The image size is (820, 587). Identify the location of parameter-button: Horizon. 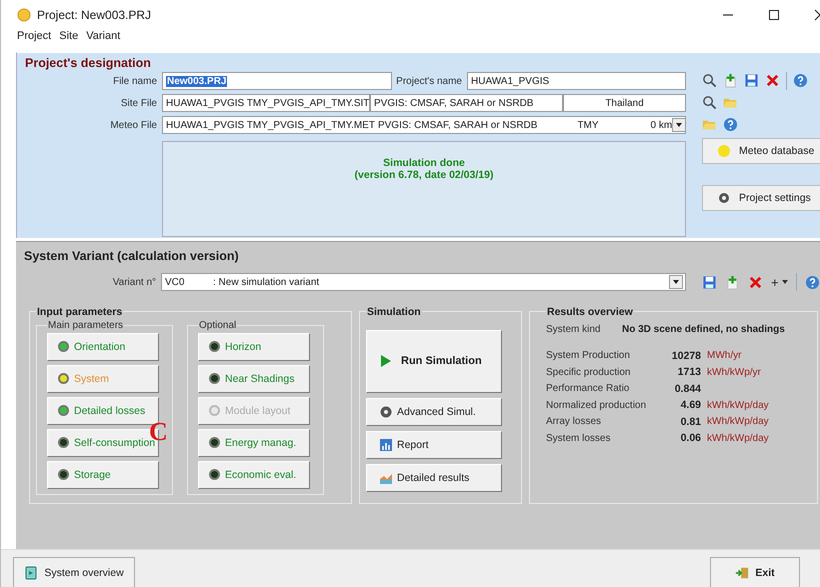
(254, 346).